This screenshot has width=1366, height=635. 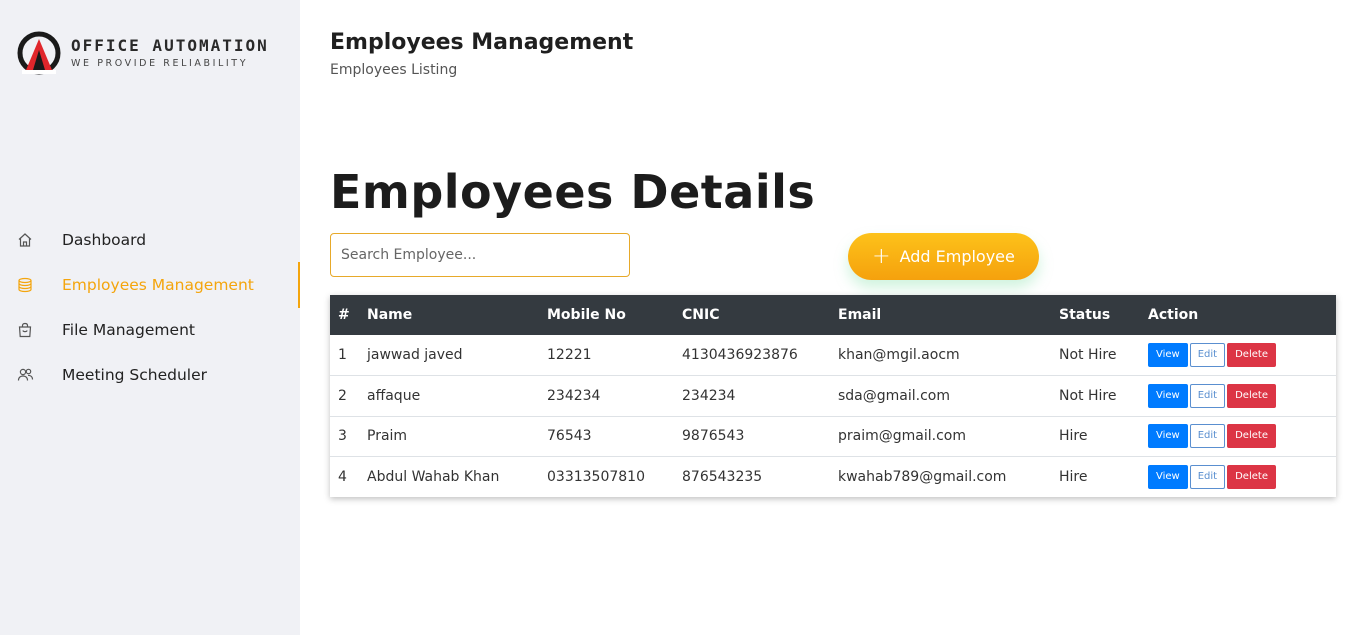 What do you see at coordinates (722, 477) in the screenshot?
I see `cell-cnic: 876543235` at bounding box center [722, 477].